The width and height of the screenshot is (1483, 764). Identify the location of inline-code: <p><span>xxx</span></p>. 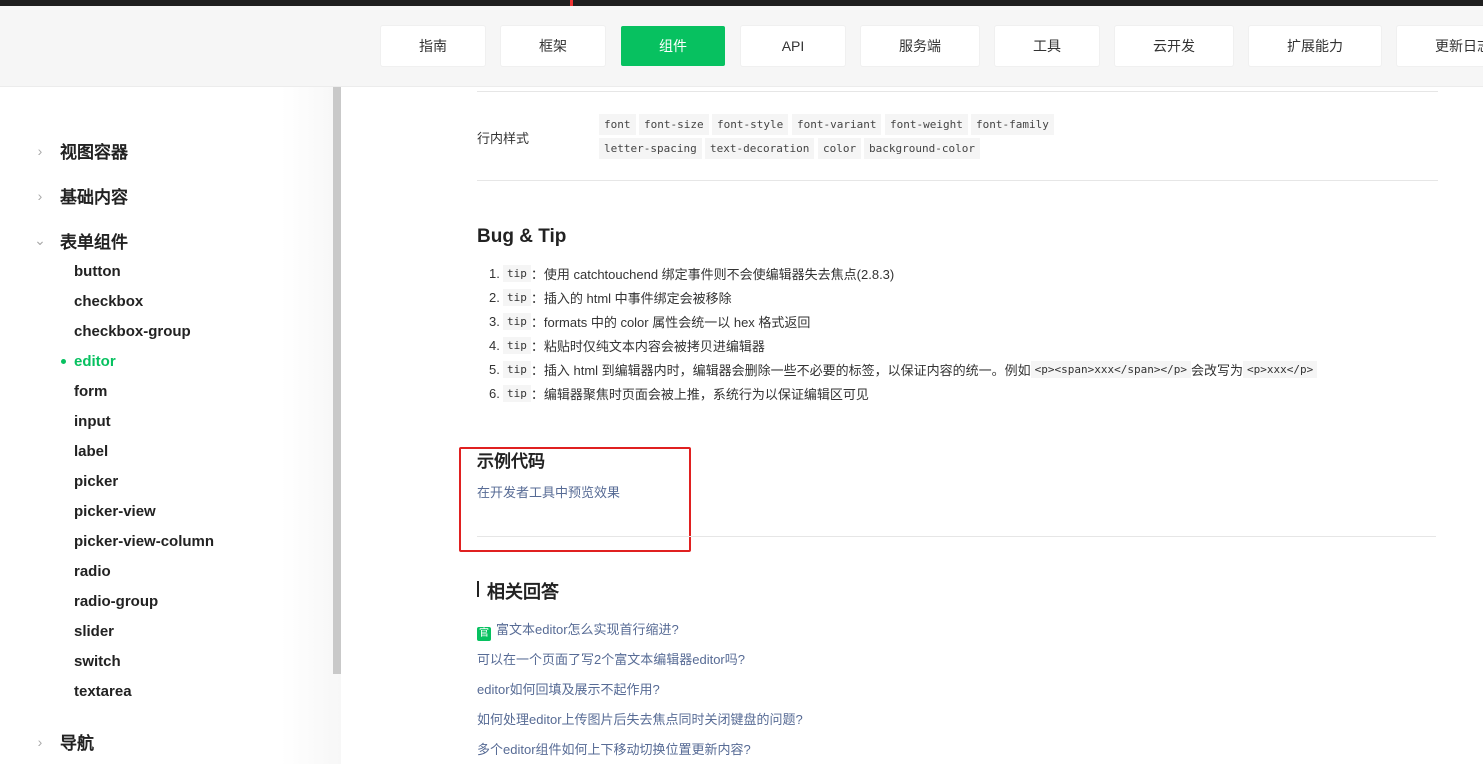
(1110, 369).